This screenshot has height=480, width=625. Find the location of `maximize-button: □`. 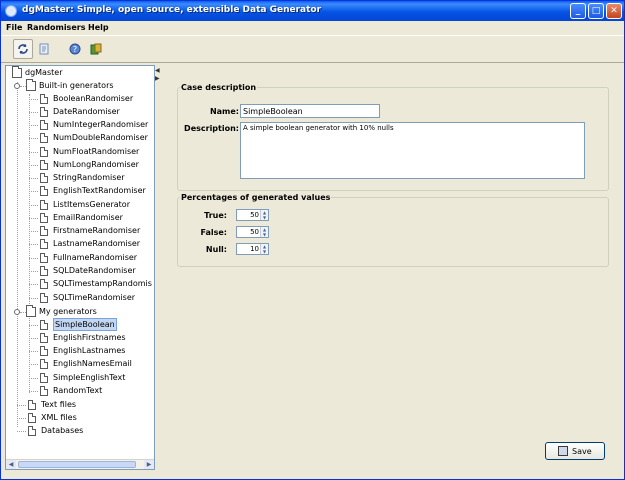

maximize-button: □ is located at coordinates (596, 11).